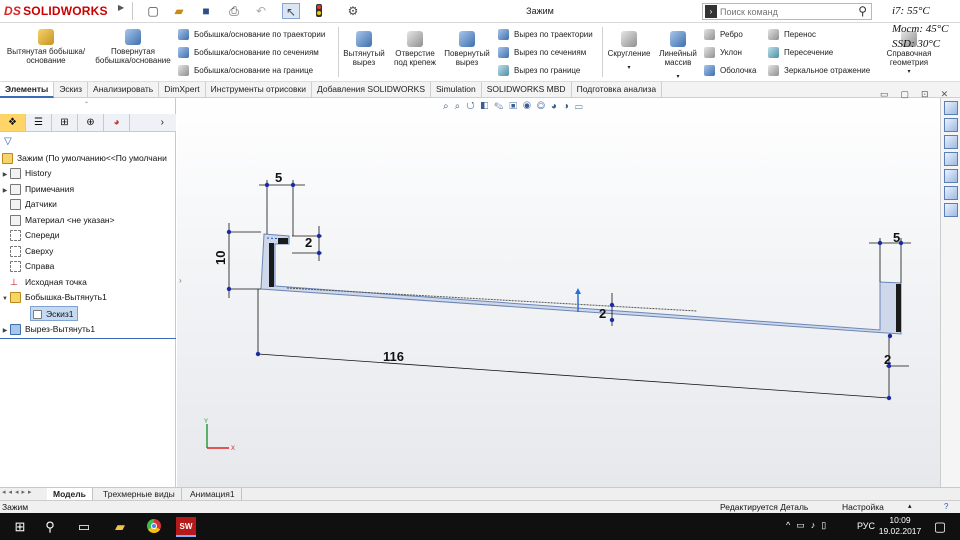 This screenshot has width=960, height=540. What do you see at coordinates (545, 53) in the screenshot?
I see `lofted-cut-button: Вырез по сечениям` at bounding box center [545, 53].